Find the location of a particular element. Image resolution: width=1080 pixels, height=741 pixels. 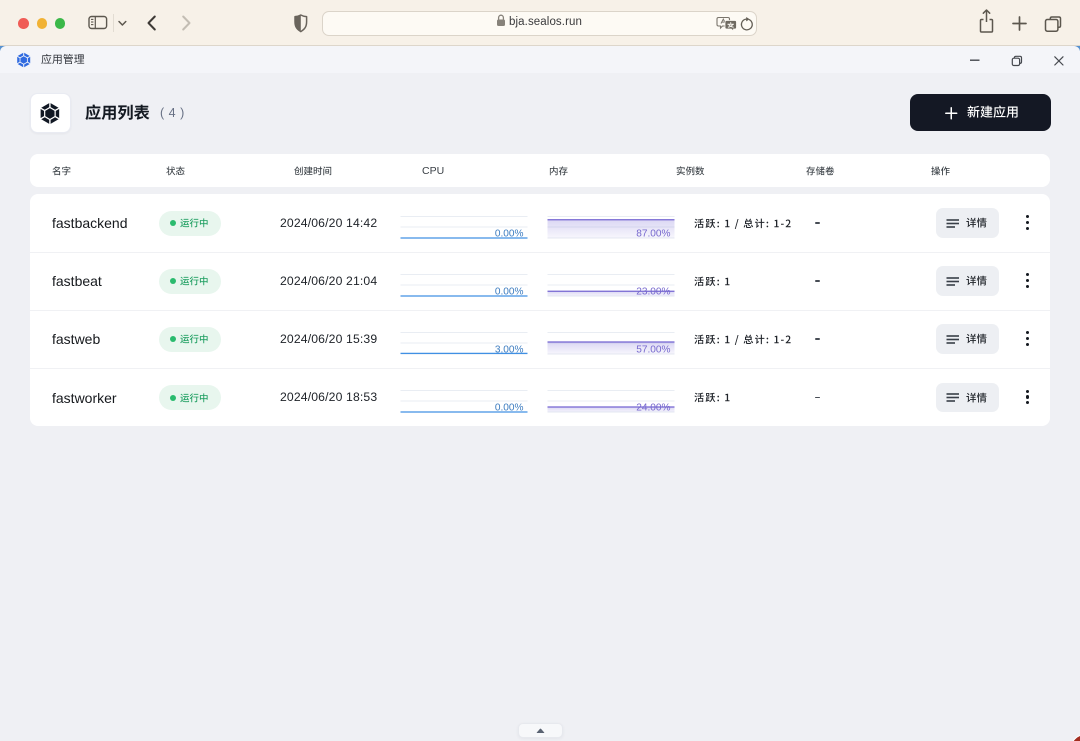

svg-text: 87.00% is located at coordinates (653, 233).